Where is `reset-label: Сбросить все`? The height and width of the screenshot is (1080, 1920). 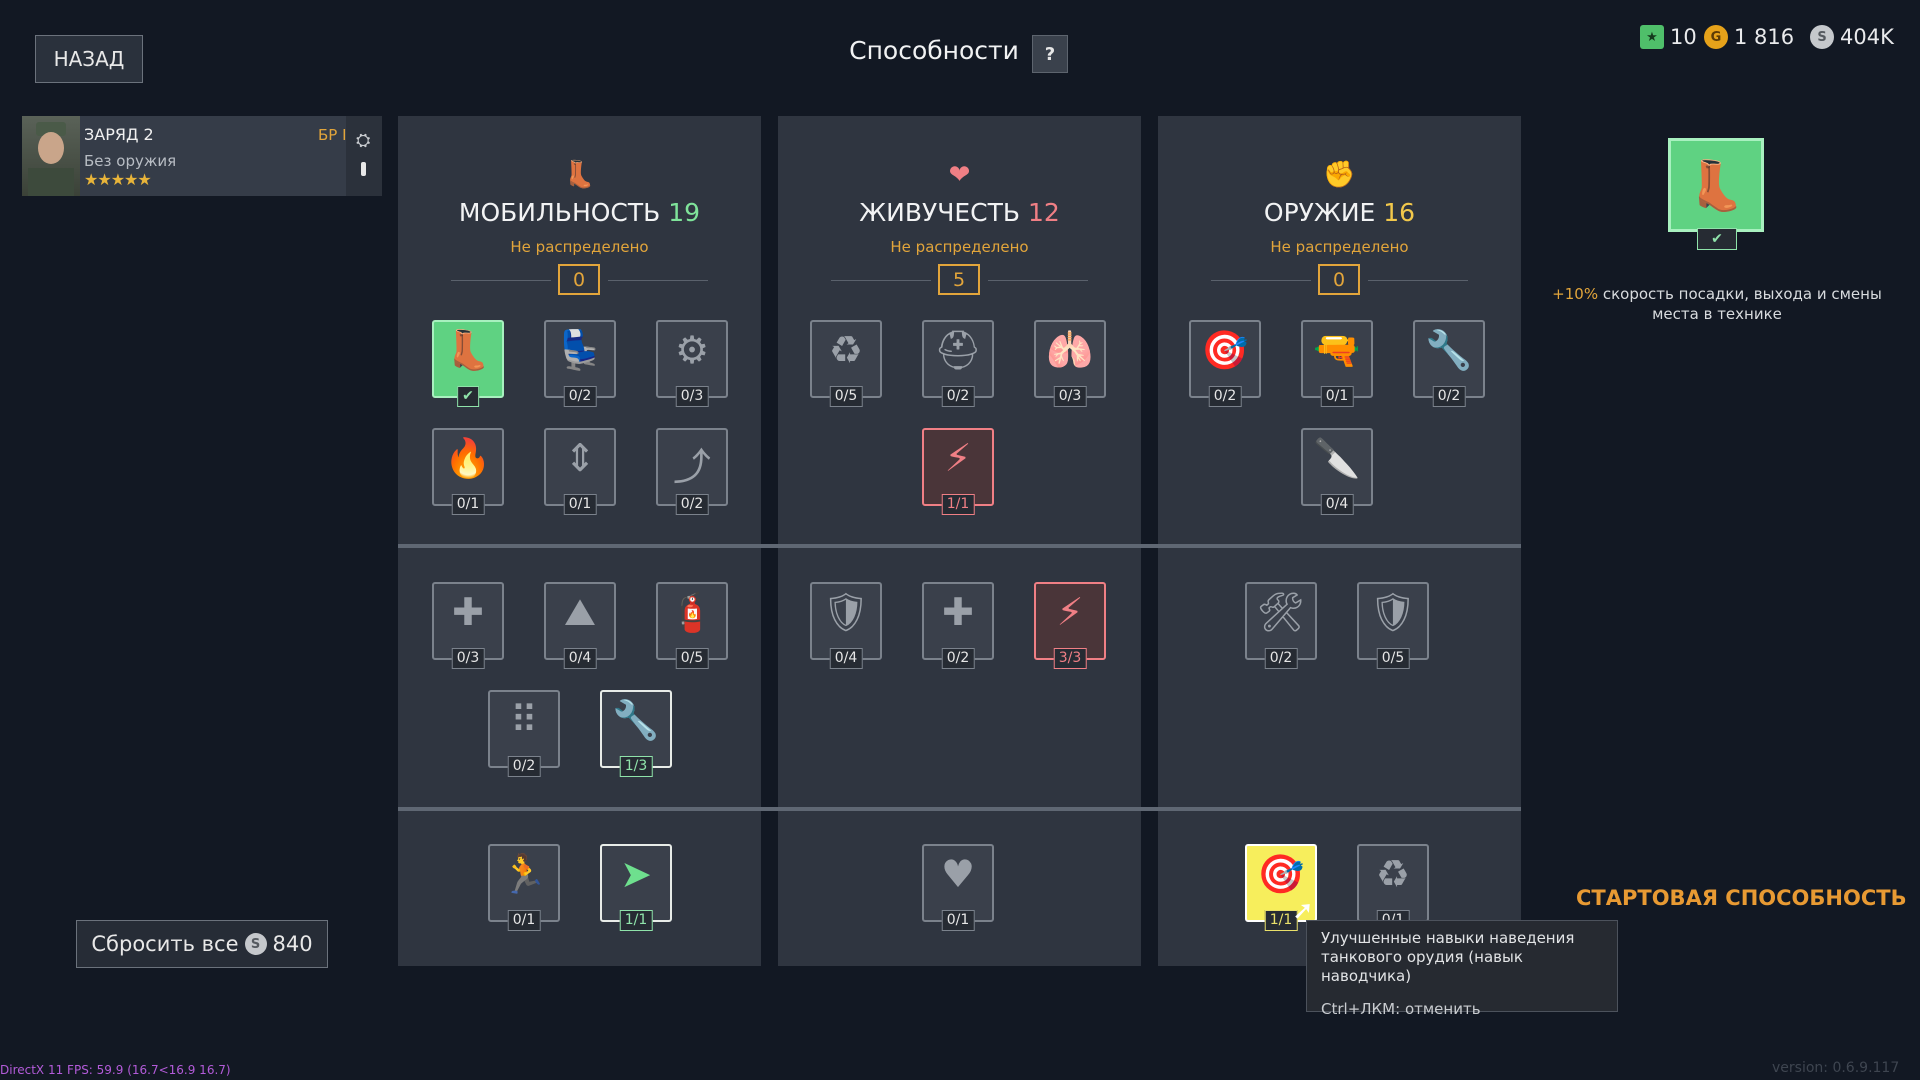 reset-label: Сбросить все is located at coordinates (165, 944).